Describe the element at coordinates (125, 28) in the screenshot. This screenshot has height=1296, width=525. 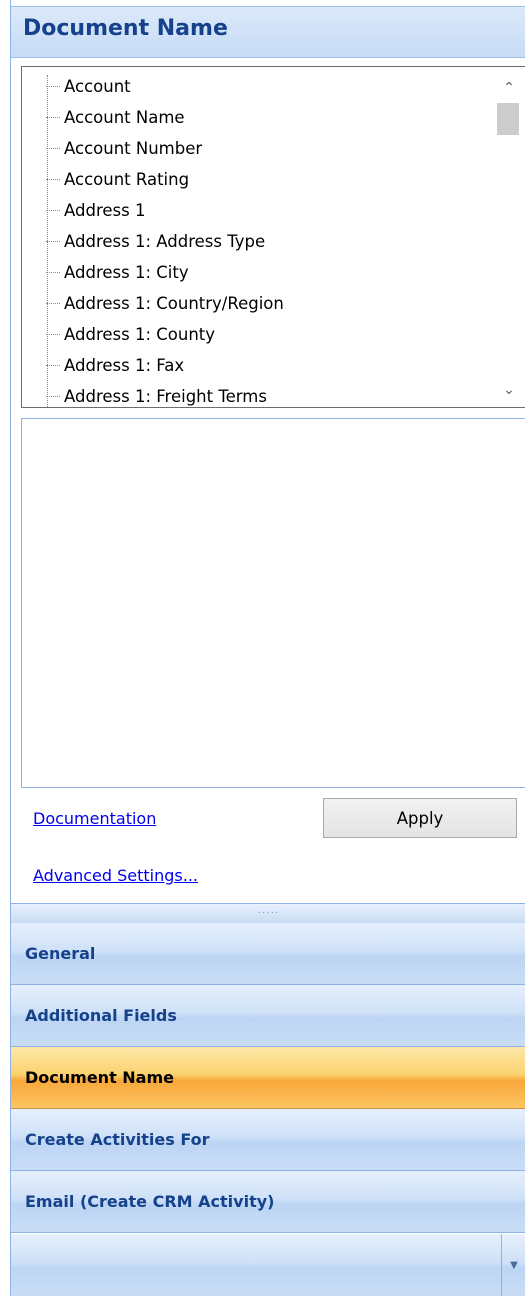
I see `panel-title: Document Name` at that location.